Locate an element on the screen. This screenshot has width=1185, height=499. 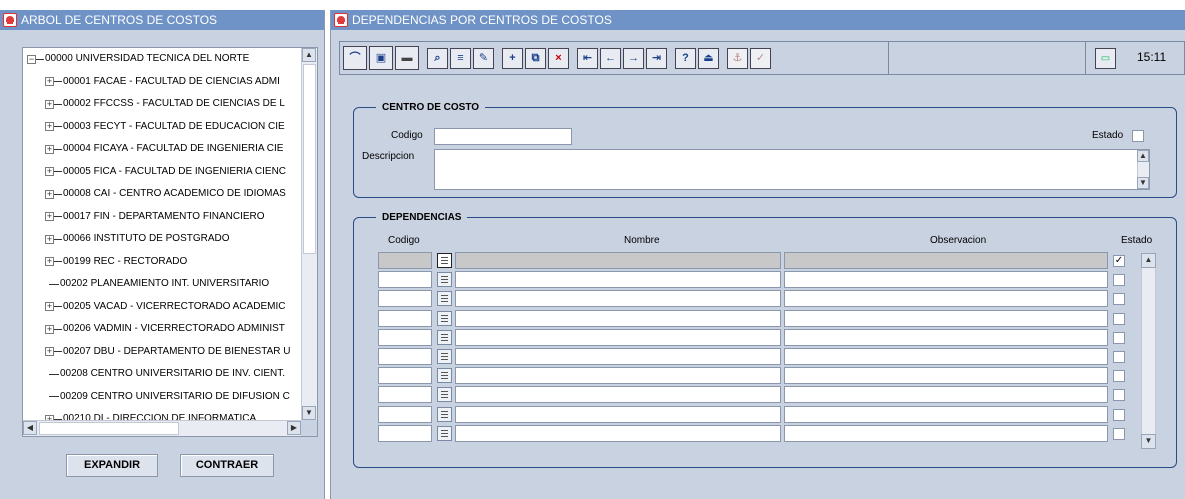
collapse-button: CONTRAER is located at coordinates (227, 465).